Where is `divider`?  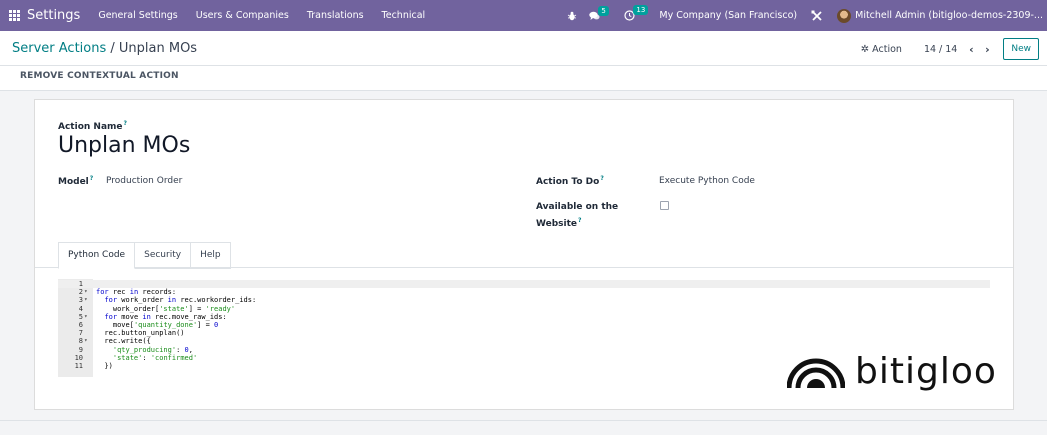
divider is located at coordinates (523, 65).